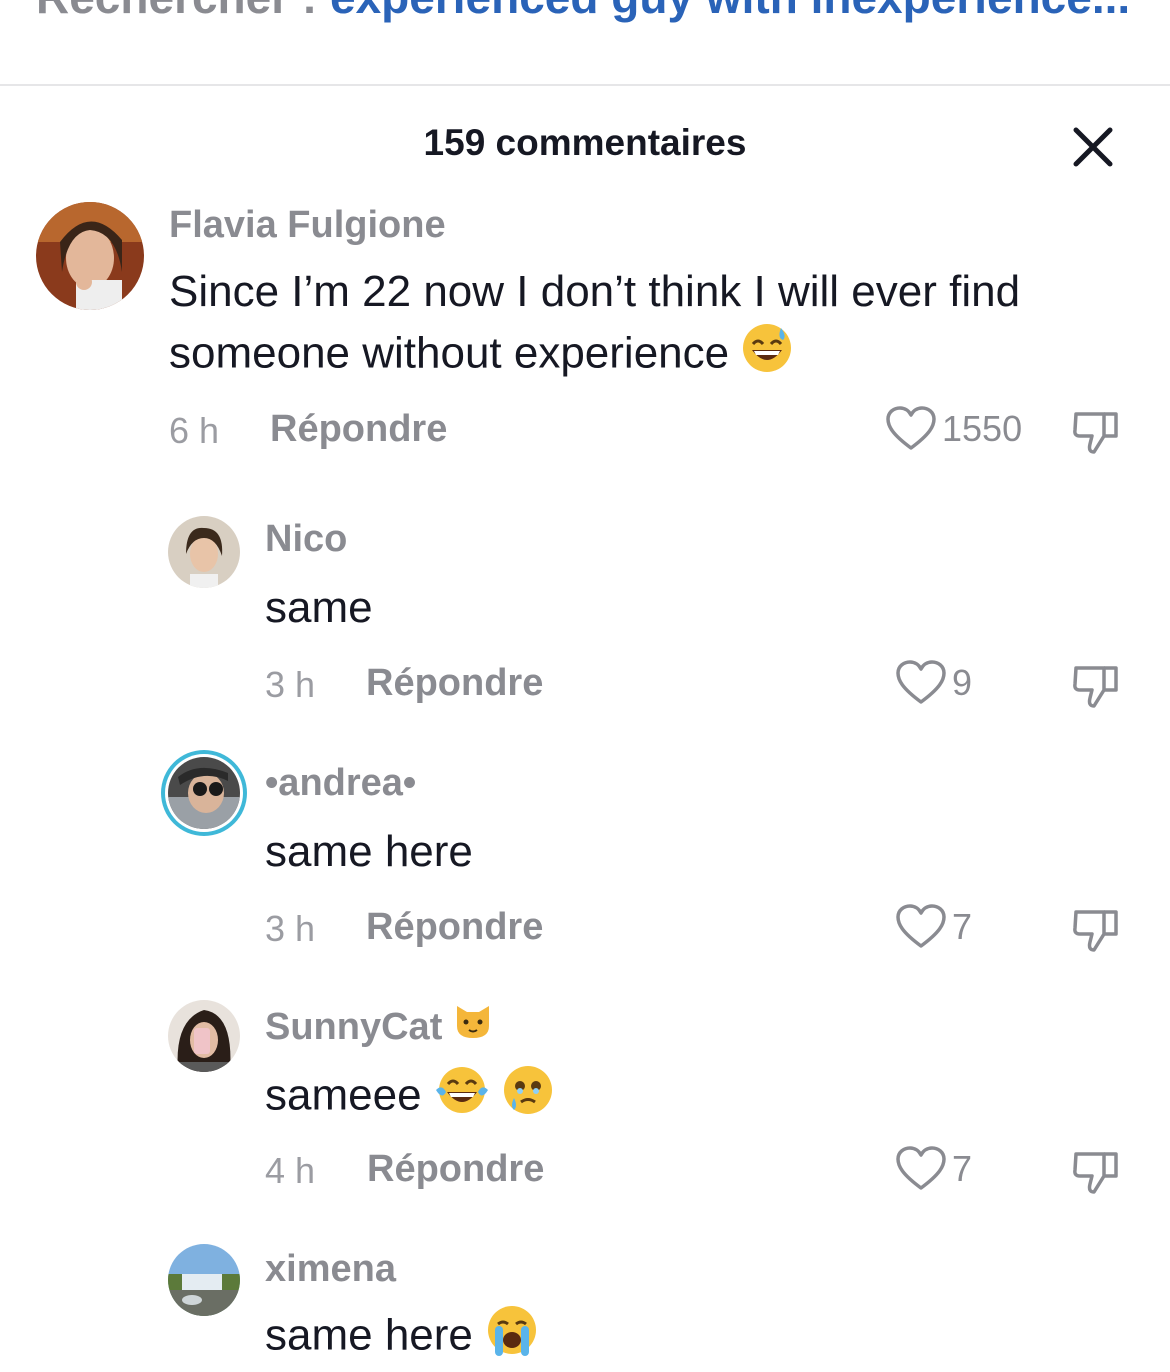  I want to click on comment-text: sameee, so click(409, 1098).